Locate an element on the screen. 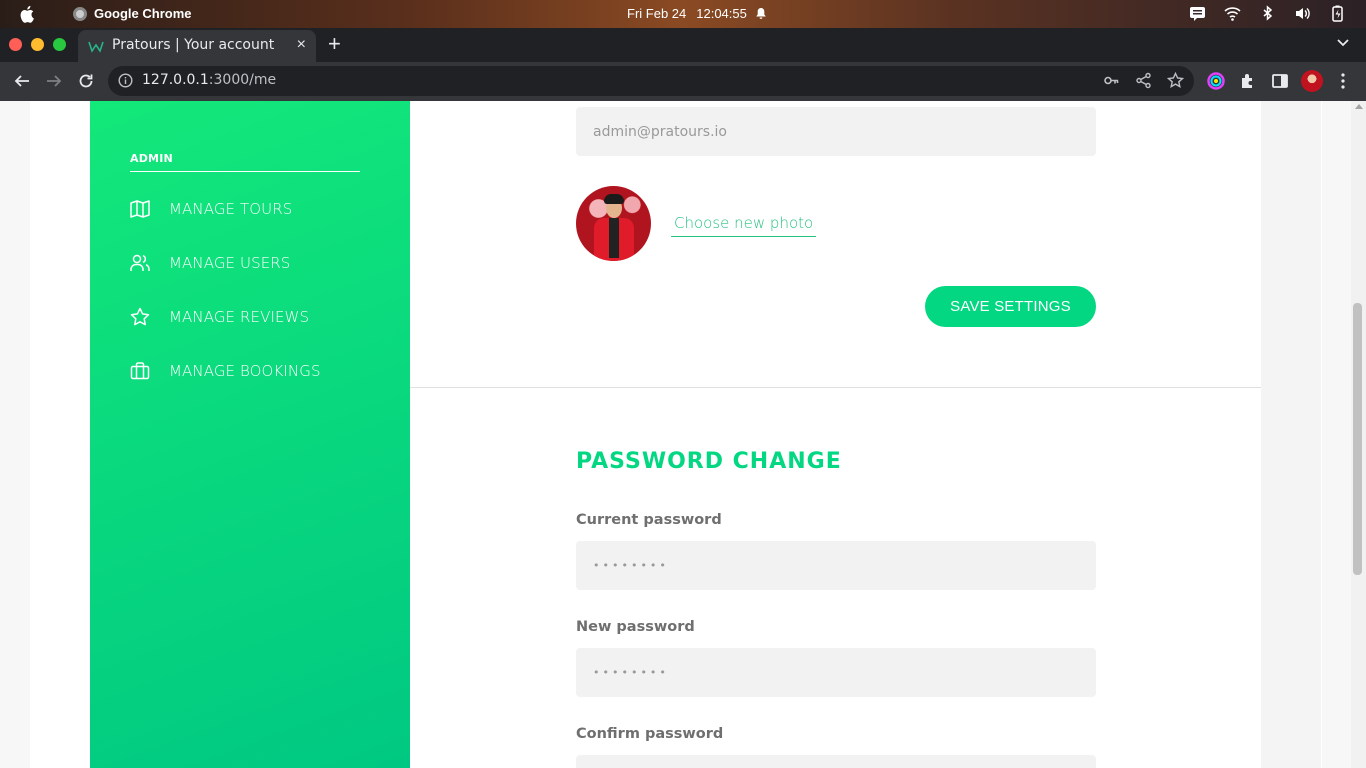  bluetooth-icon is located at coordinates (1267, 13).